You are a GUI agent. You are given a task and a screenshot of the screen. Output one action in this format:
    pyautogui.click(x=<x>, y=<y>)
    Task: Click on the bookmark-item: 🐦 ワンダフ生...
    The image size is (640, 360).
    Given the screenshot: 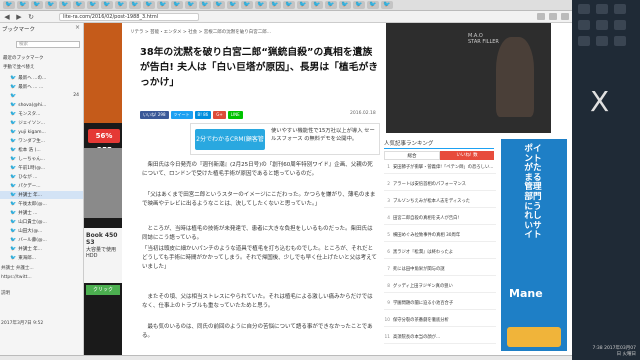 What is the action you would take?
    pyautogui.click(x=41, y=141)
    